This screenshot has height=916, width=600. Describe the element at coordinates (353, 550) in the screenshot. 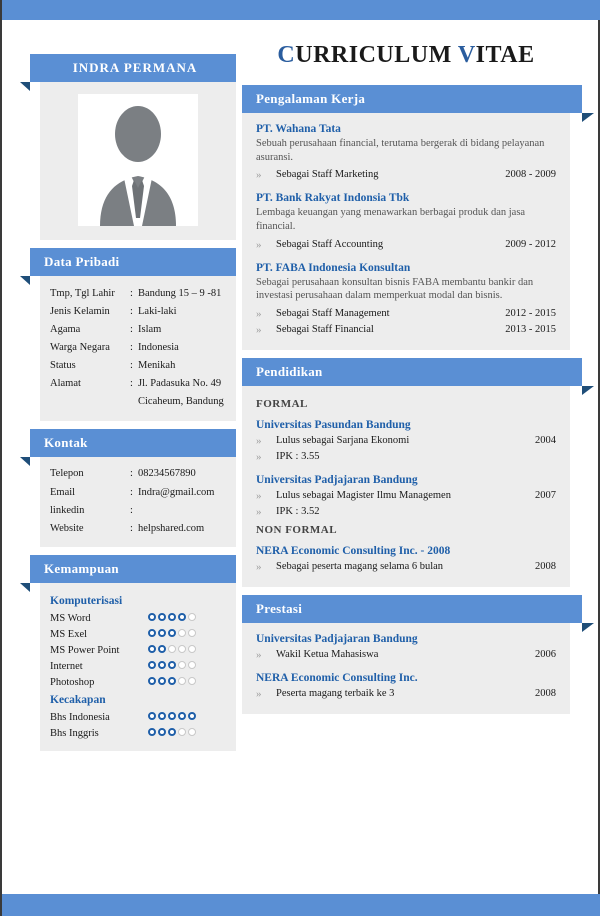

I see `entry-organization: NERA Economic Consulting Inc. - 2008` at that location.